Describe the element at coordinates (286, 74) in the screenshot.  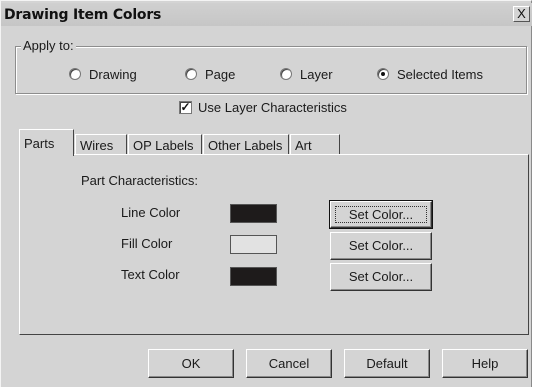
I see `radio-layer-indicator` at that location.